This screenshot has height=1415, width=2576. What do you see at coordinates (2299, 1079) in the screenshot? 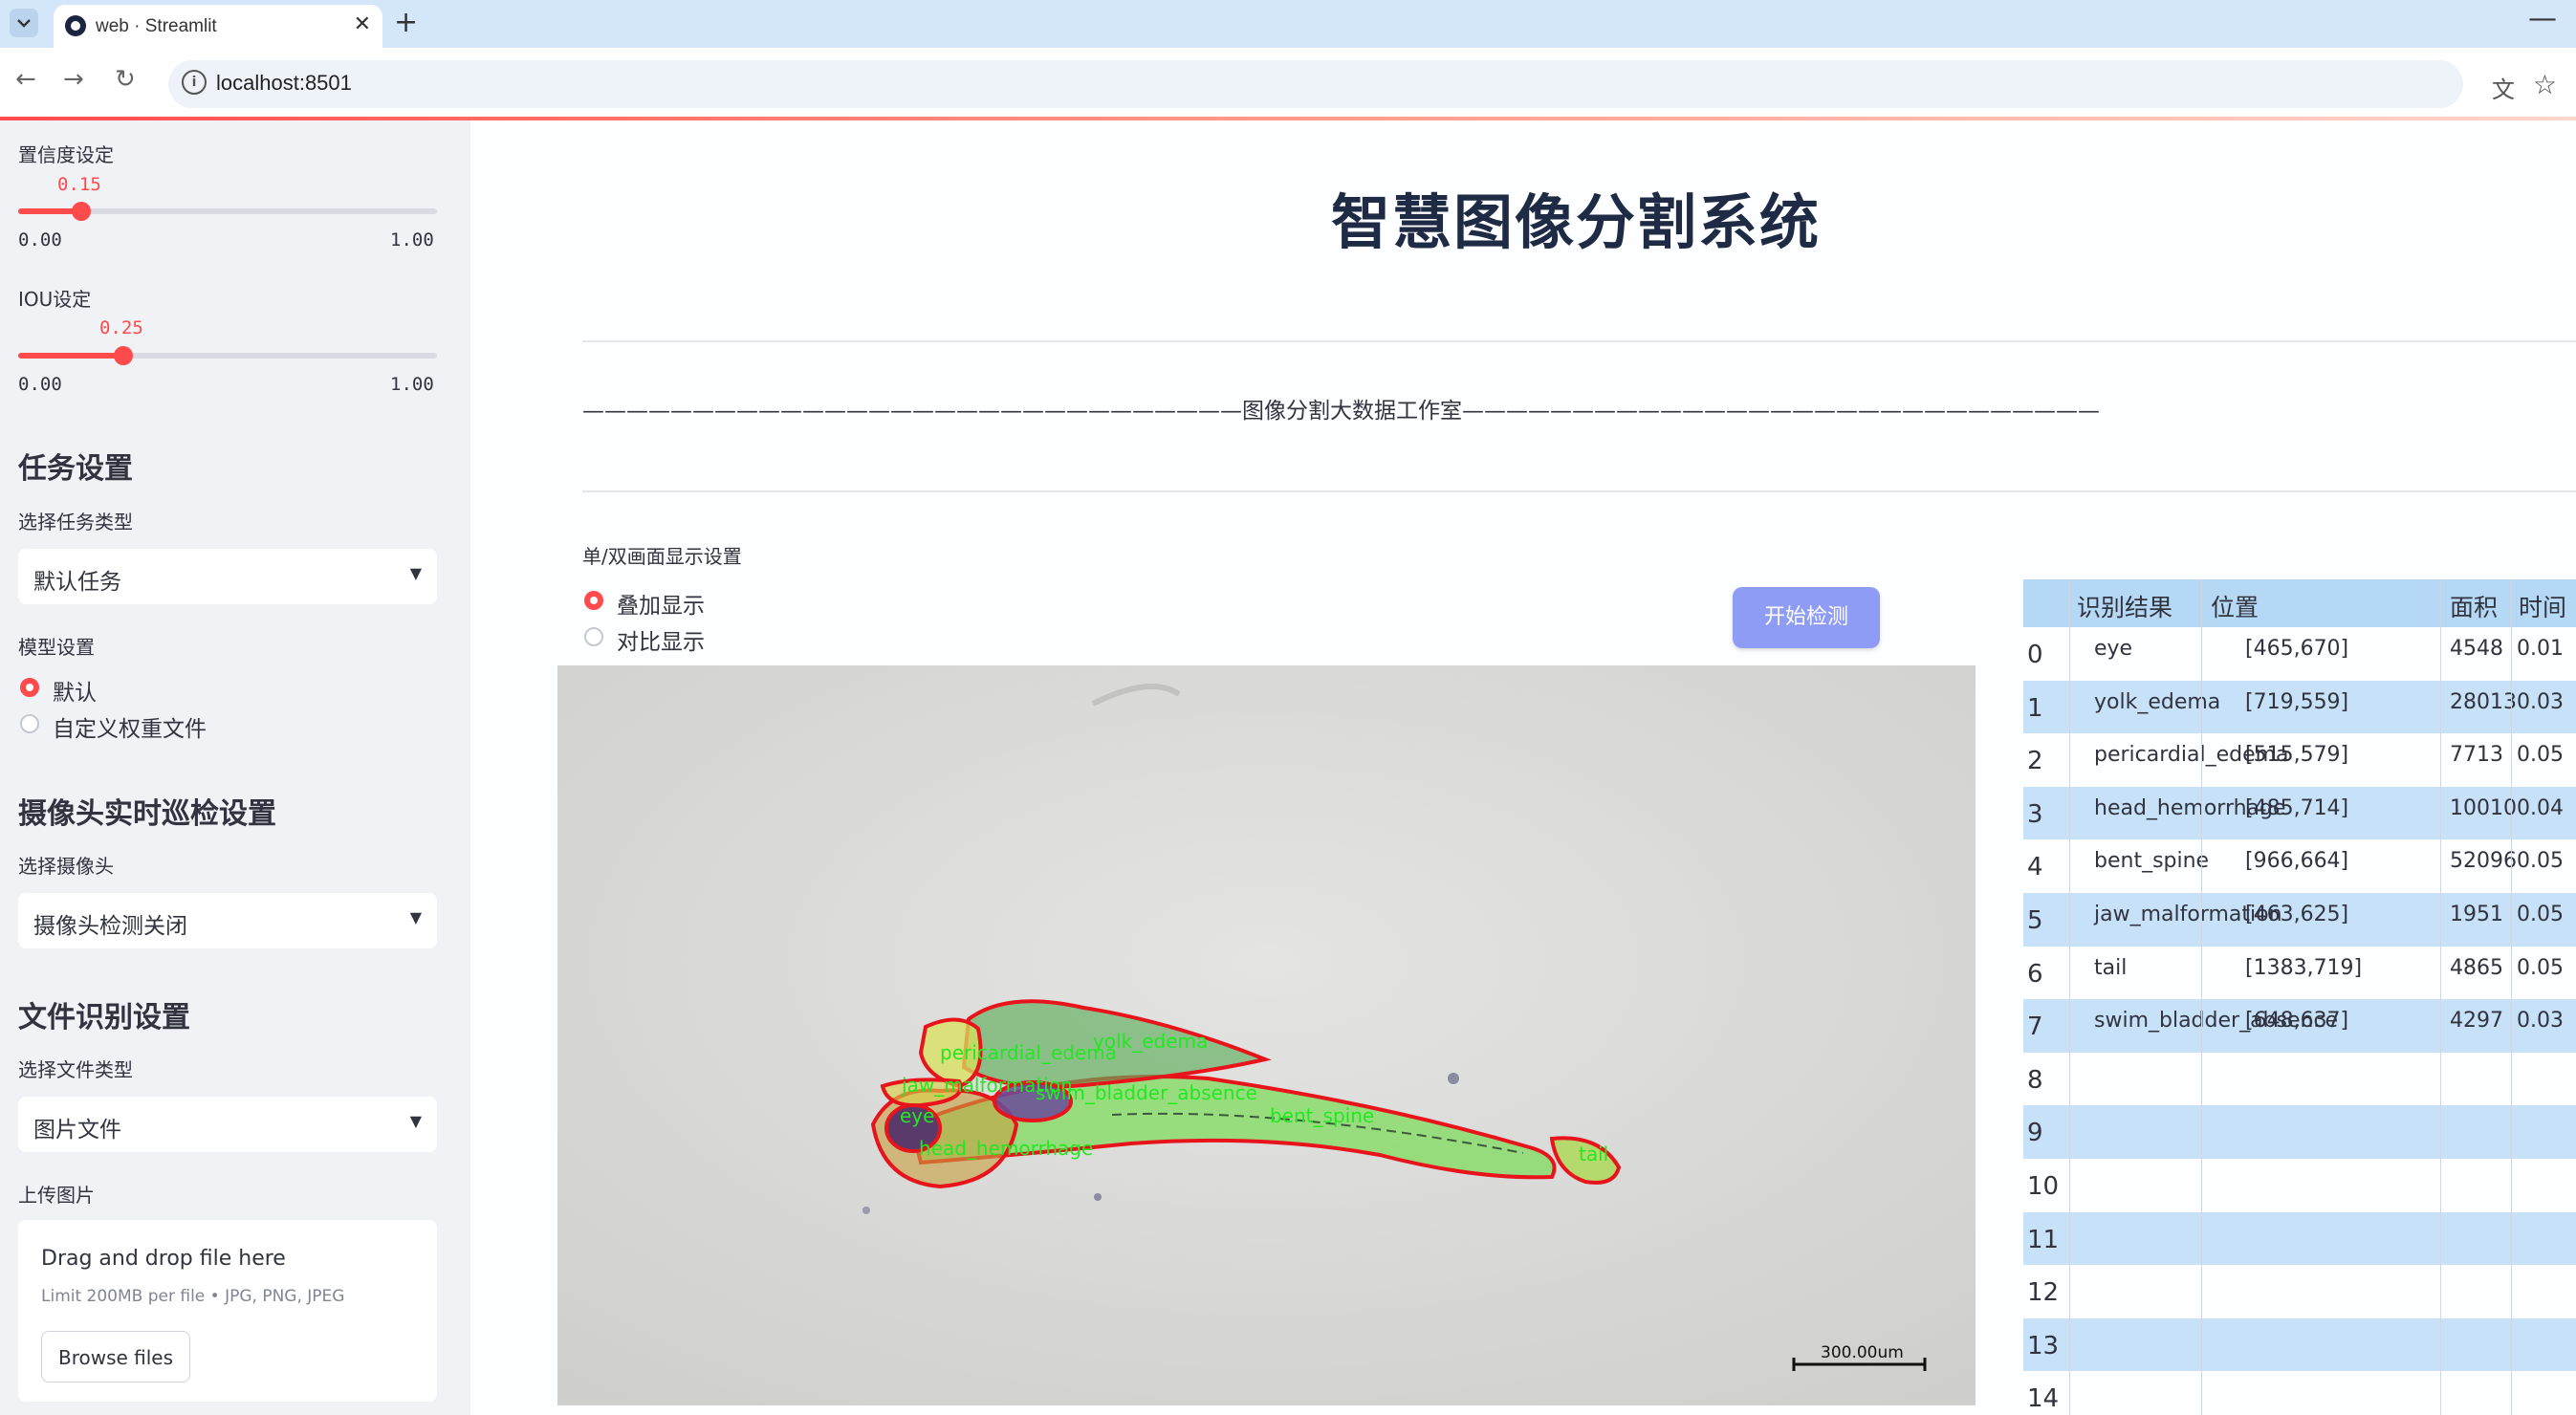
I see `table-row: 8` at bounding box center [2299, 1079].